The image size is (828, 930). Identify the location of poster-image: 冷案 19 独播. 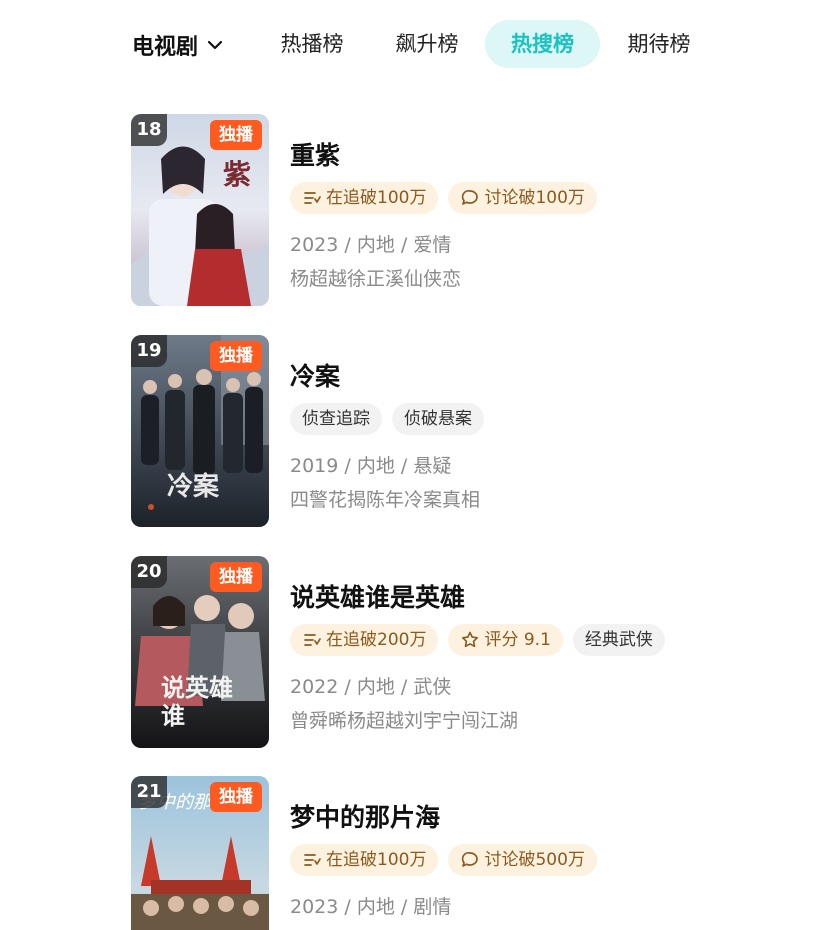
(200, 431).